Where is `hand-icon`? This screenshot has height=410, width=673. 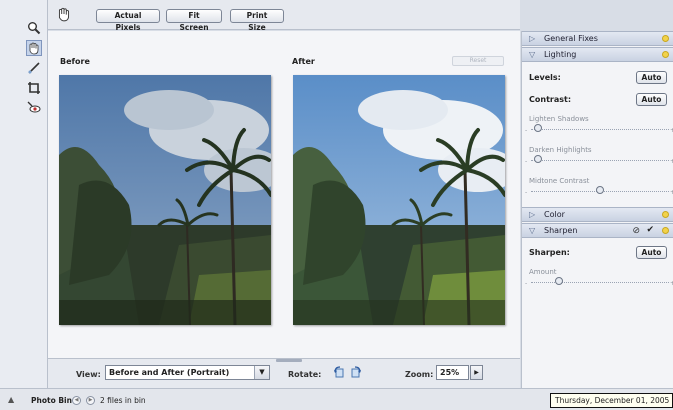 hand-icon is located at coordinates (64, 14).